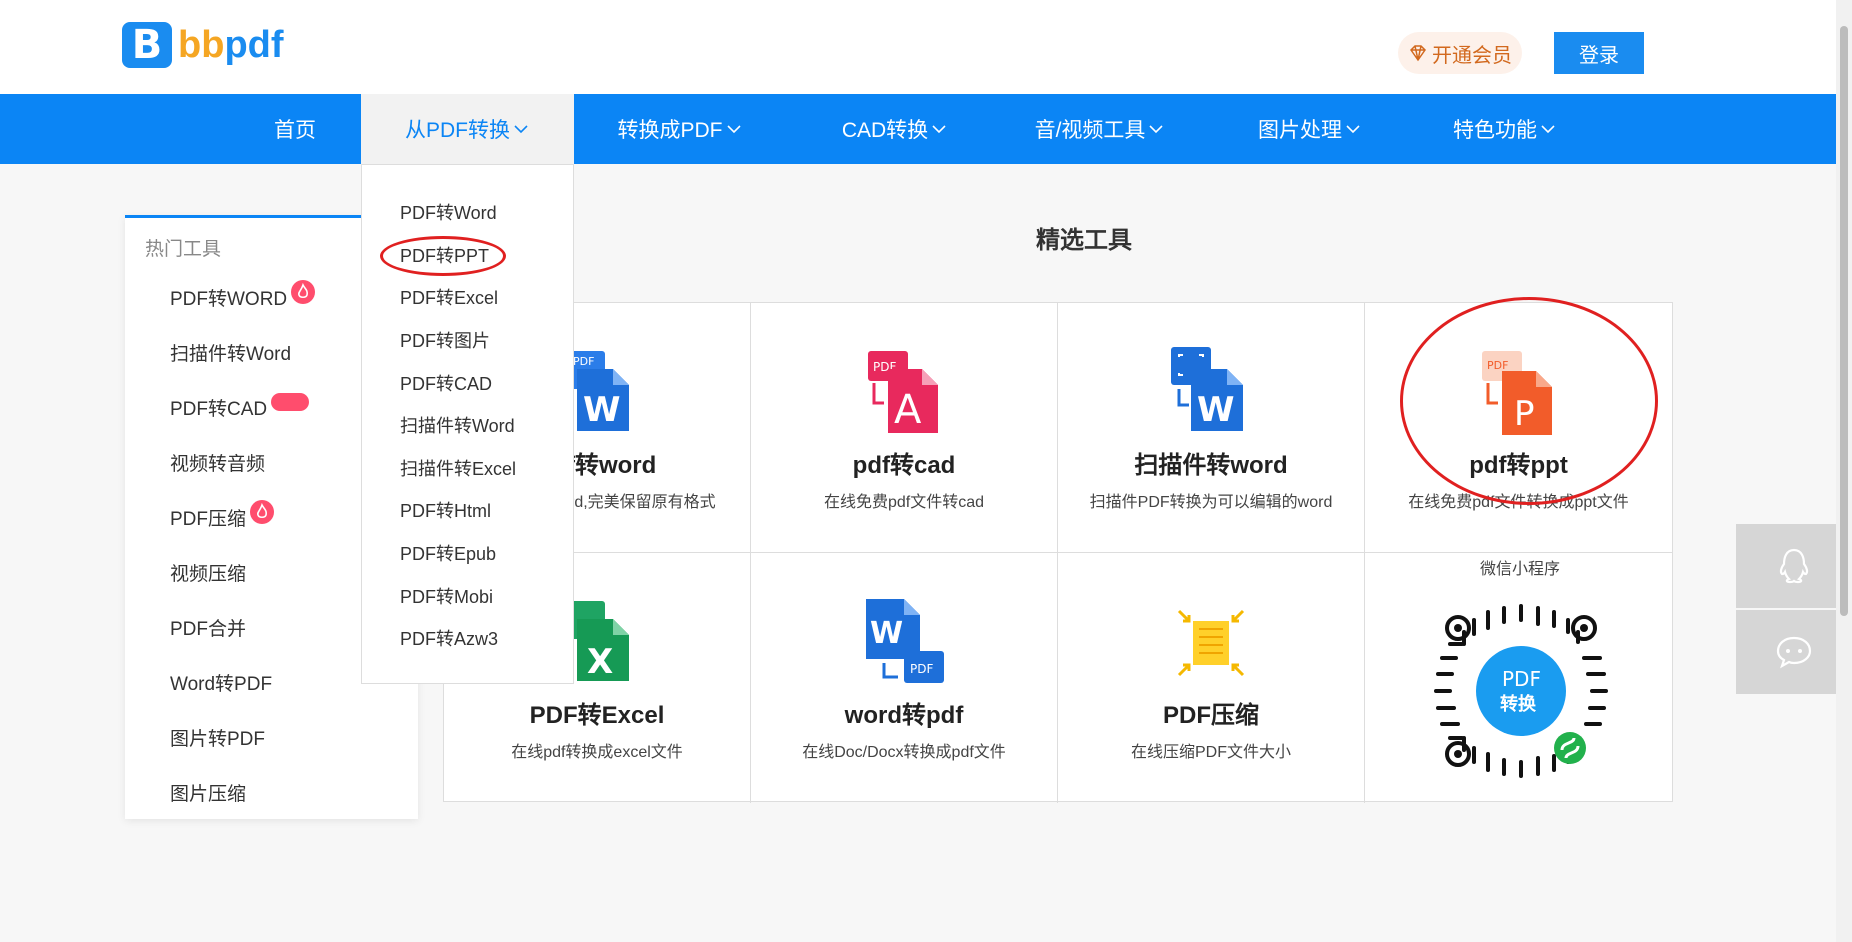 This screenshot has width=1852, height=942. I want to click on svg-text: X, so click(600, 662).